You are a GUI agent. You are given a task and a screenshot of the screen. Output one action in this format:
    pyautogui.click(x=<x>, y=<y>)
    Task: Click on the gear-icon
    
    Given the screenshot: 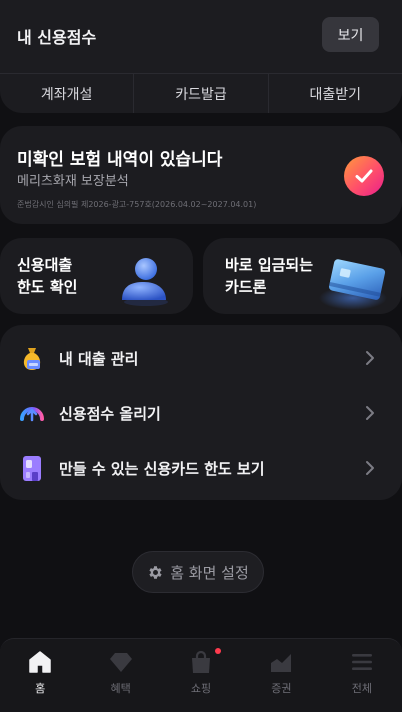 What is the action you would take?
    pyautogui.click(x=155, y=572)
    